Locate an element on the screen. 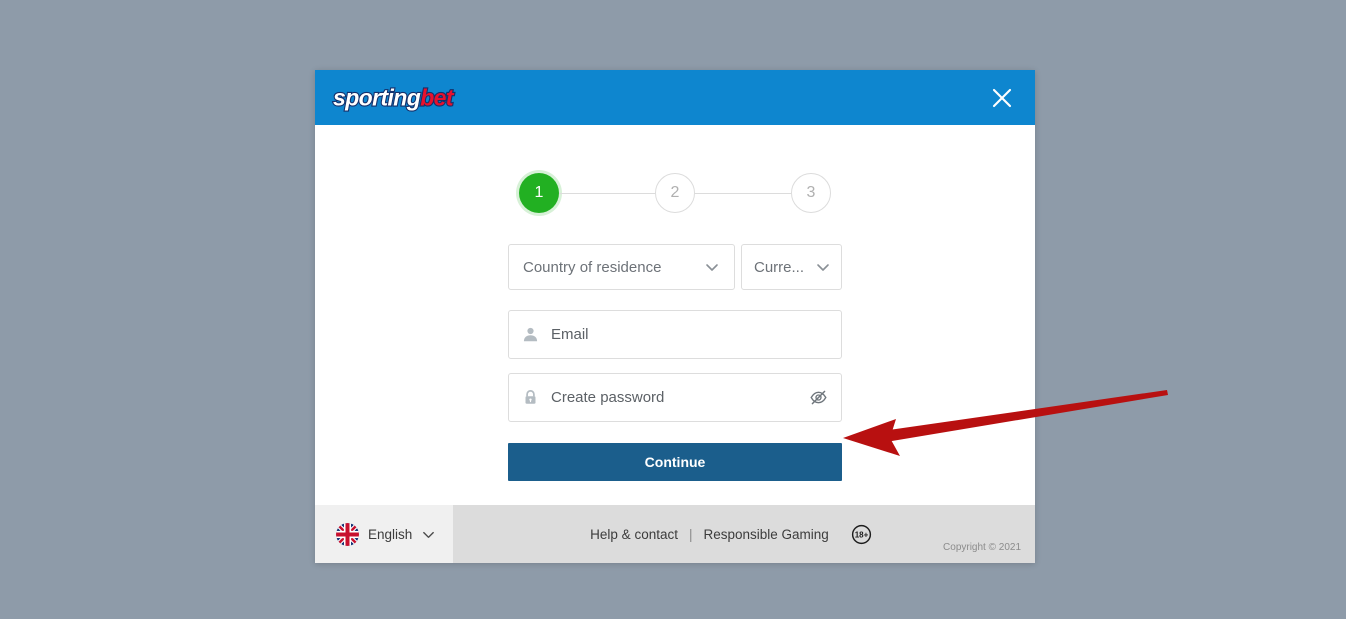 This screenshot has width=1346, height=619. close-icon is located at coordinates (1002, 97).